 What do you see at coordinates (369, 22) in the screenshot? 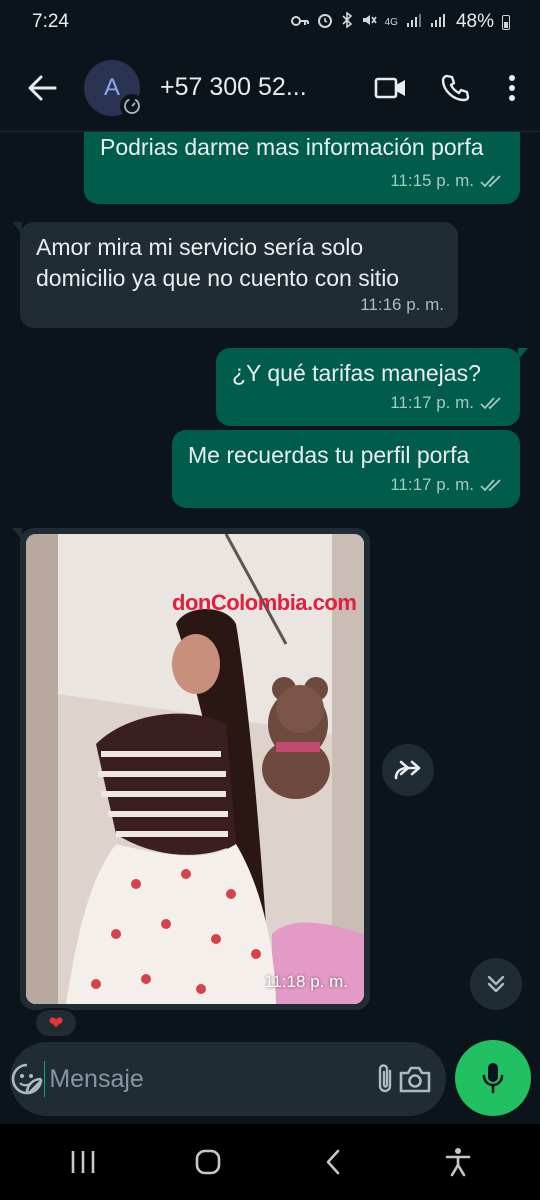
I see `mute-icon` at bounding box center [369, 22].